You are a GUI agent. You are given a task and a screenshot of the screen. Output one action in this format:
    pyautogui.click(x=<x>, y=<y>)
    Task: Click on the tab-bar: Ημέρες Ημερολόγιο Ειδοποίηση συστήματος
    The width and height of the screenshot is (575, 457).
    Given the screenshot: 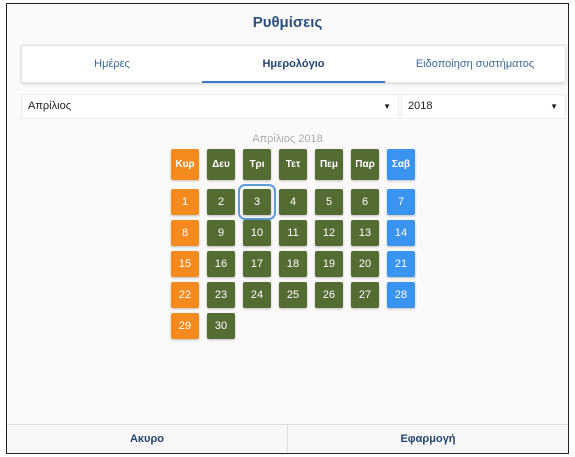 What is the action you would take?
    pyautogui.click(x=293, y=64)
    